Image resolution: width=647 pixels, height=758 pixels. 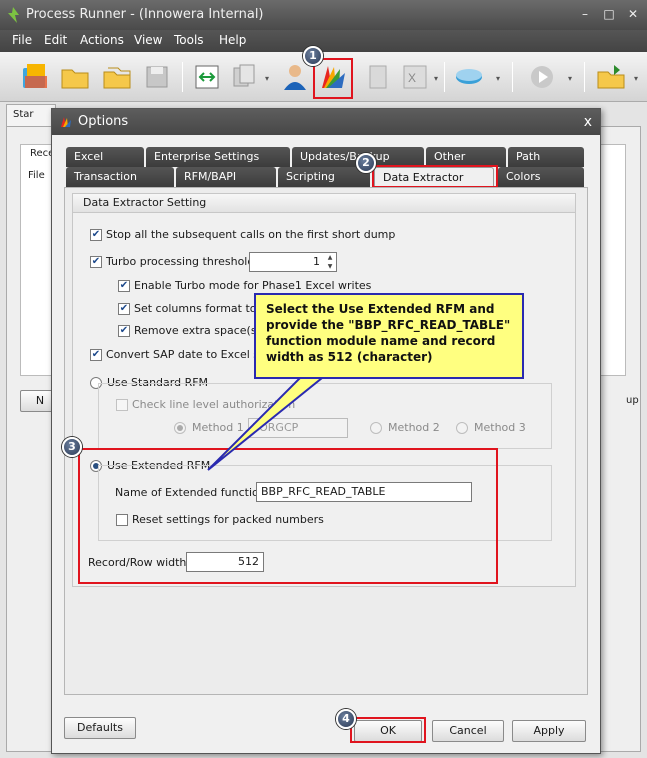 What do you see at coordinates (145, 14) in the screenshot?
I see `window-title: Process Runner - (Innowera Internal)` at bounding box center [145, 14].